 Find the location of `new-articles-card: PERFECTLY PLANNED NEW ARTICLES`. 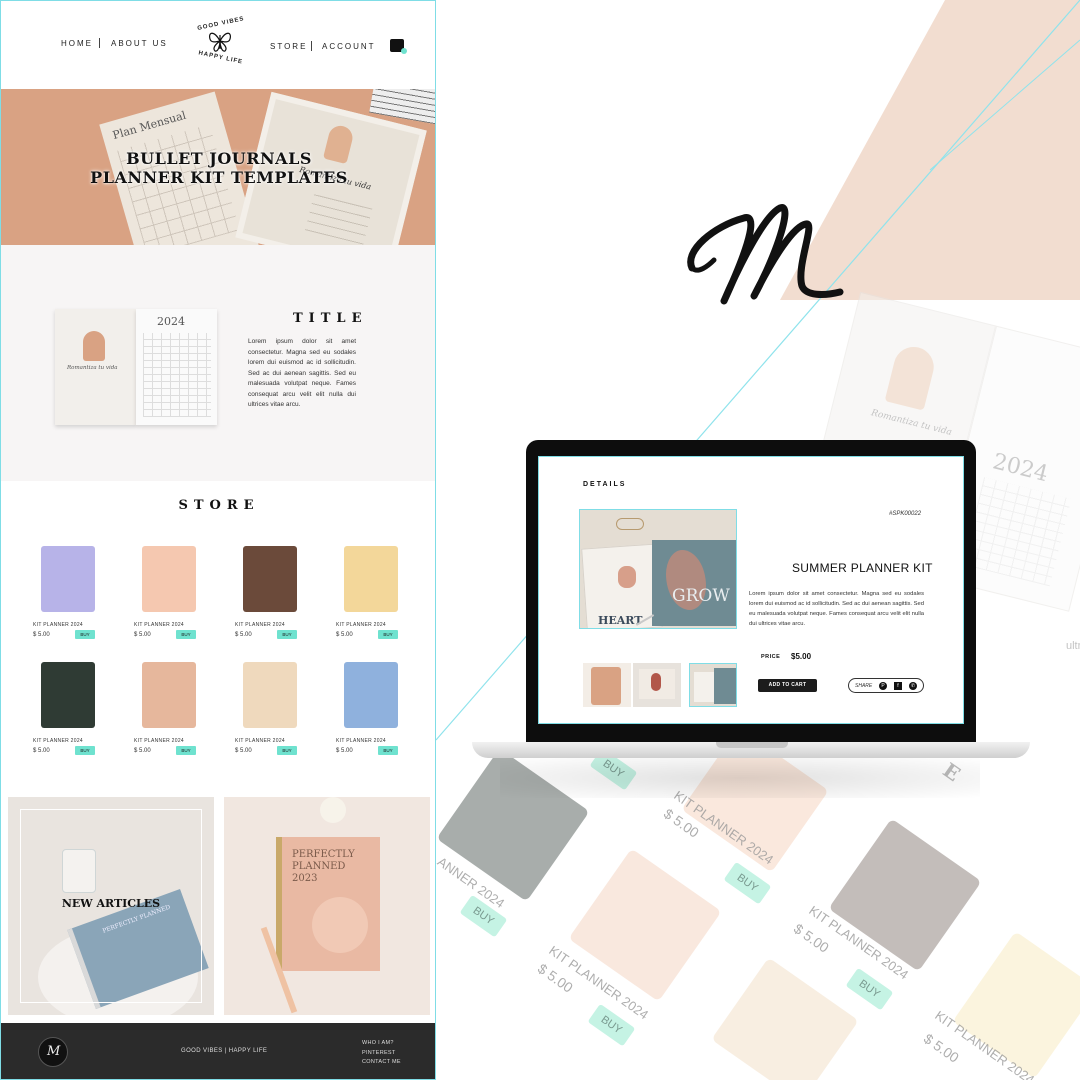

new-articles-card: PERFECTLY PLANNED NEW ARTICLES is located at coordinates (111, 906).